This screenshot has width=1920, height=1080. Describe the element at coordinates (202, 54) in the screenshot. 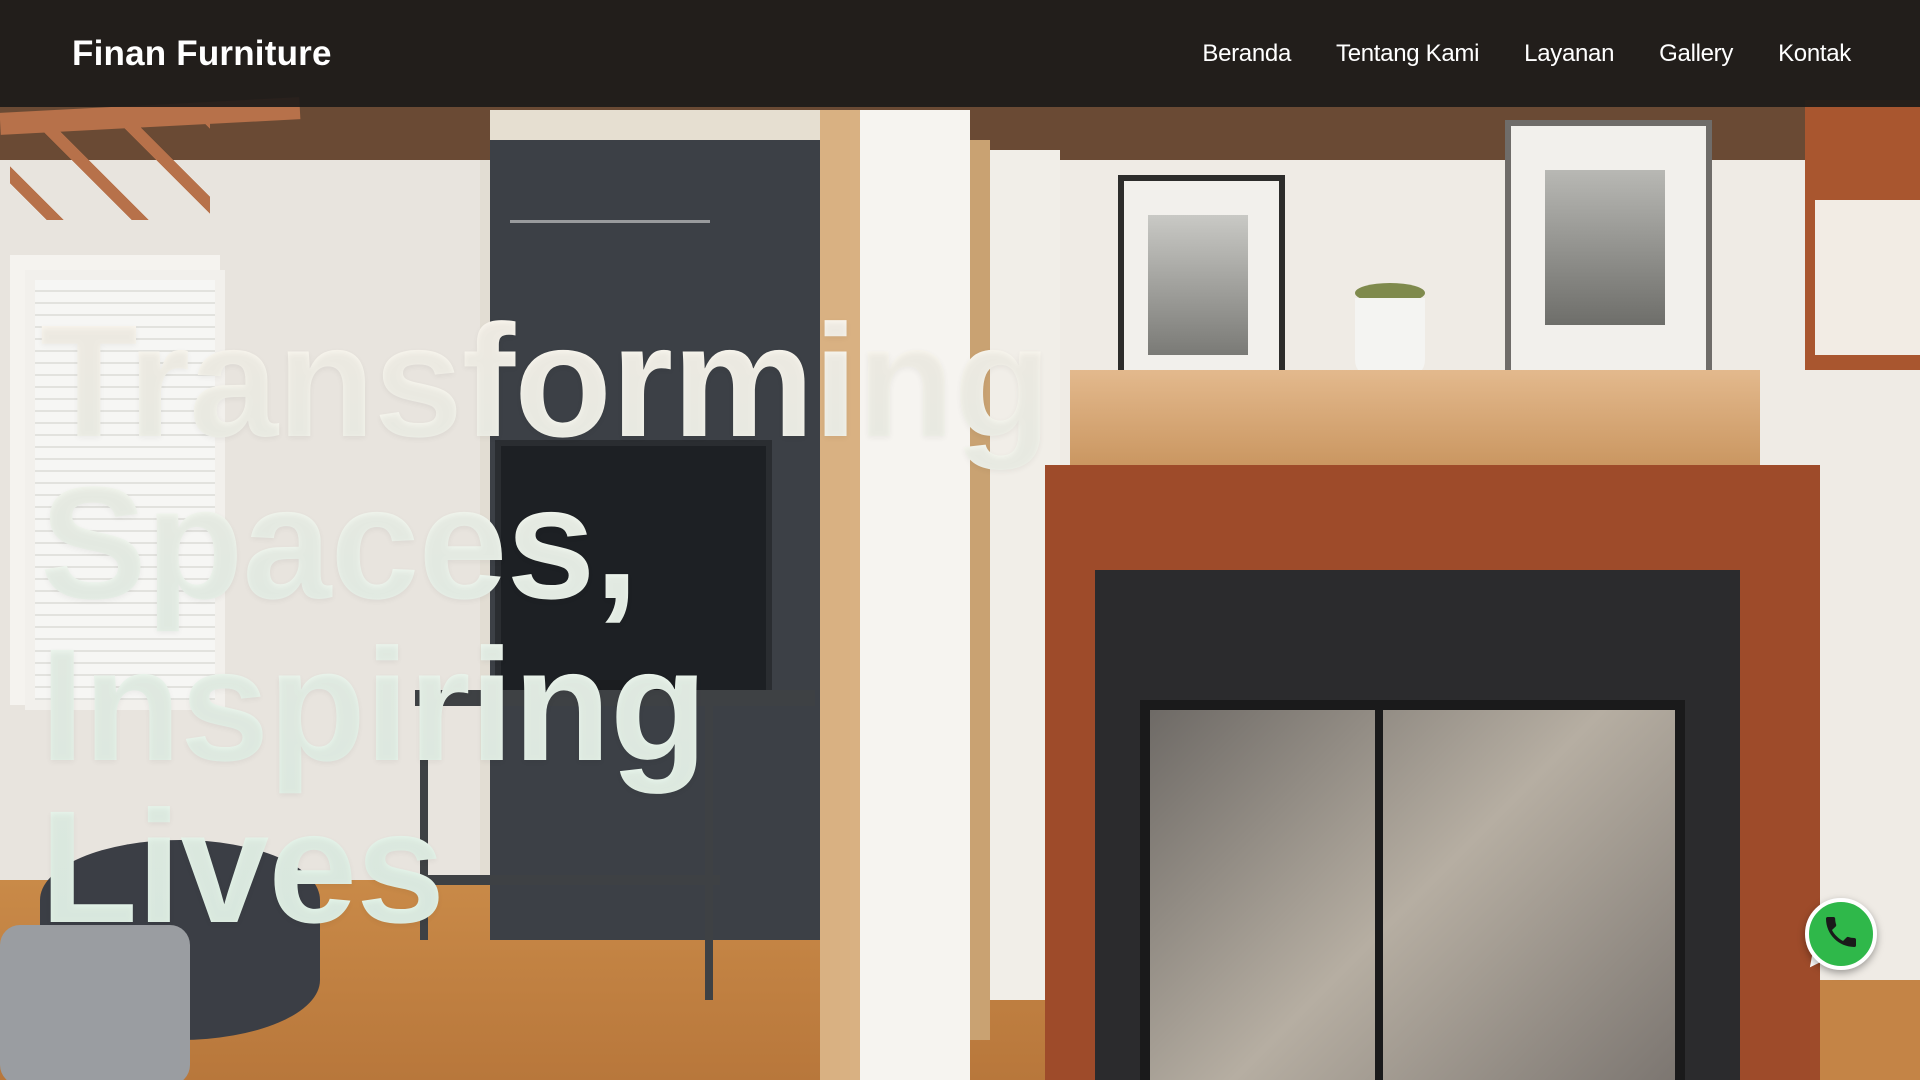

I see `brand-logo-link: Finan Furniture` at that location.